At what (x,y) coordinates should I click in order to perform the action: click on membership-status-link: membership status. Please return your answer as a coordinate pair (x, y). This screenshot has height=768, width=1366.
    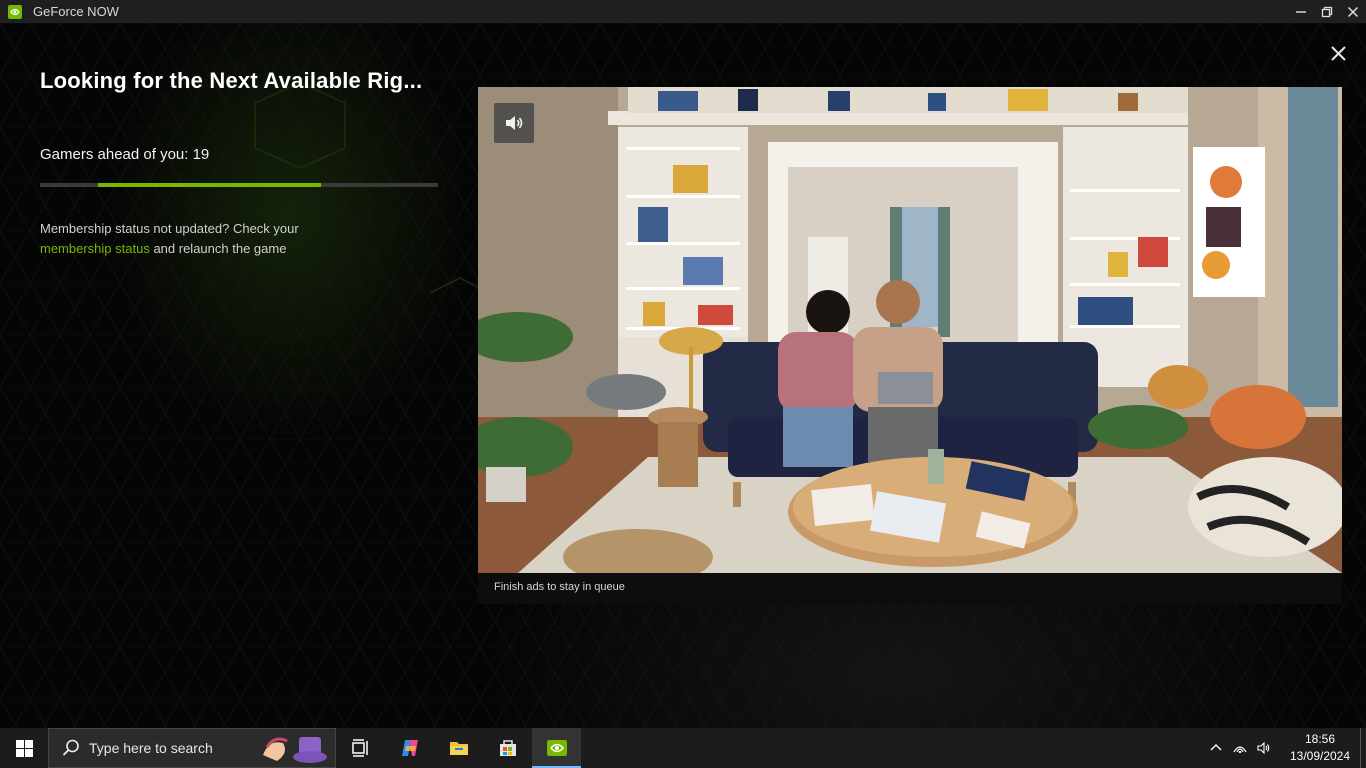
    Looking at the image, I should click on (95, 248).